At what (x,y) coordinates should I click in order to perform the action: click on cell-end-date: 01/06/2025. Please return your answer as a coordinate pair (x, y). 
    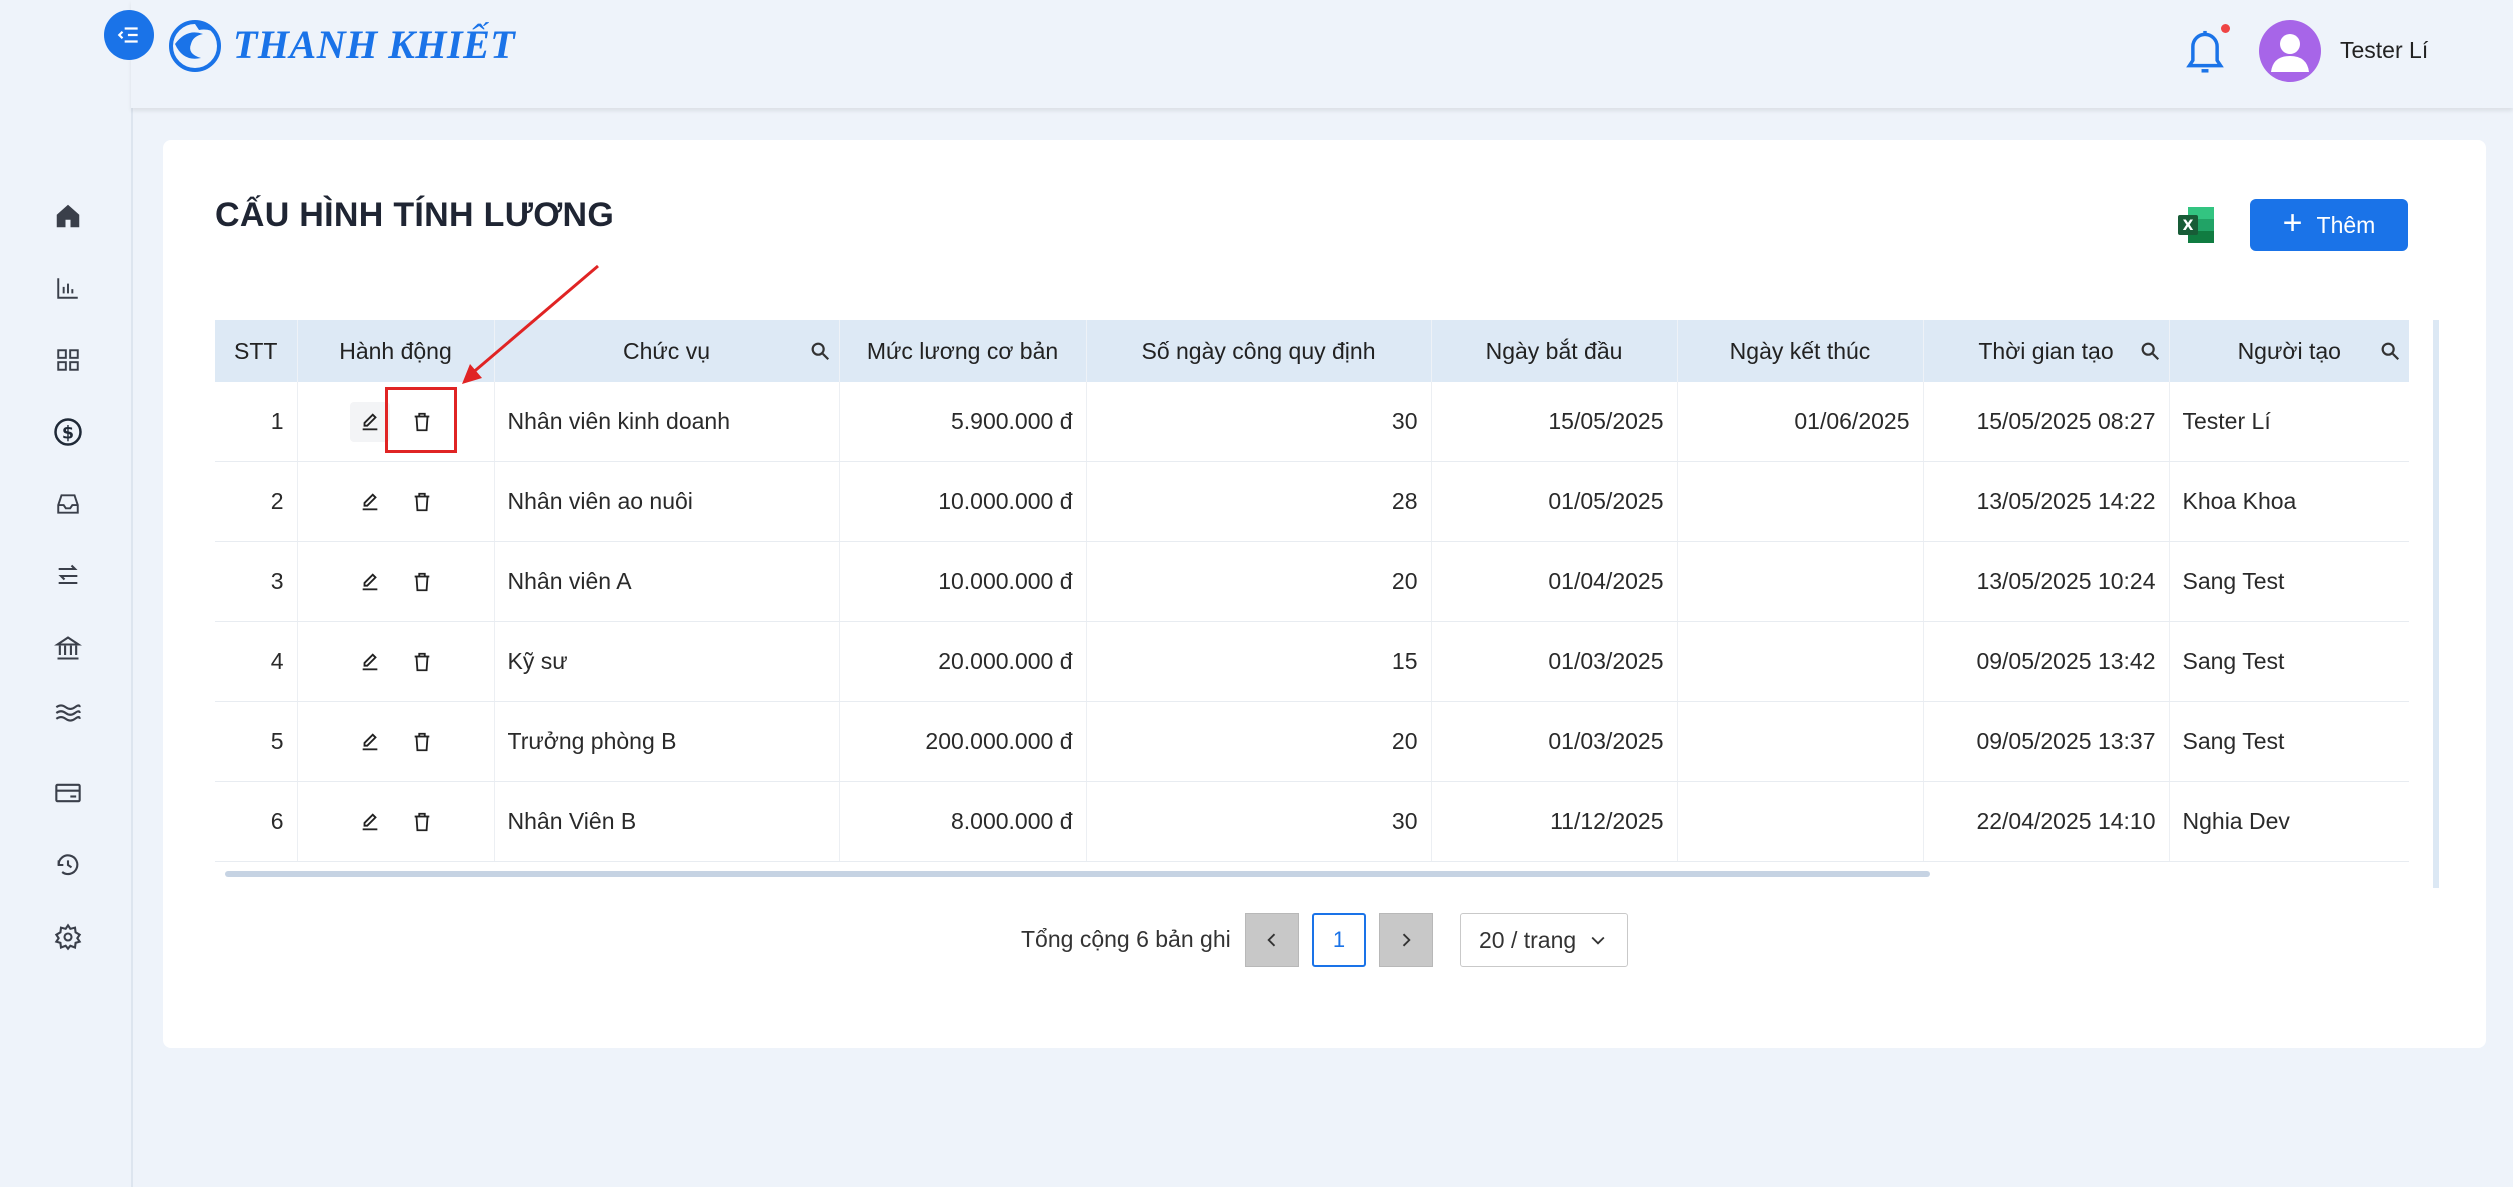
    Looking at the image, I should click on (1800, 422).